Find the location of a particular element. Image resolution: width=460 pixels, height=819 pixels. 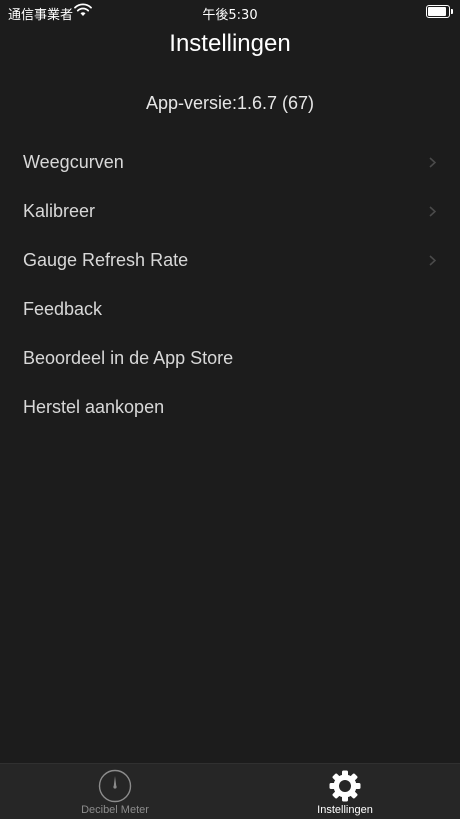

status-bar: 通信事業者 午後5:30 is located at coordinates (230, 12).